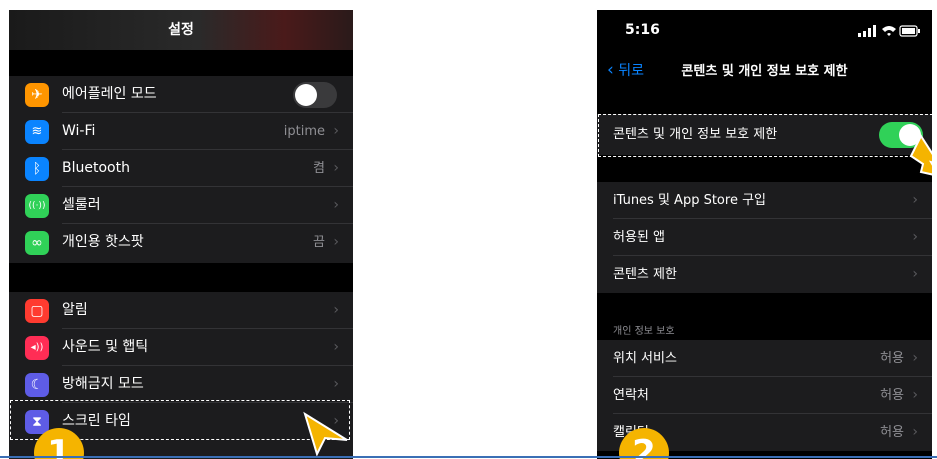 This screenshot has width=937, height=459. Describe the element at coordinates (96, 168) in the screenshot. I see `row-label: Bluetooth` at that location.